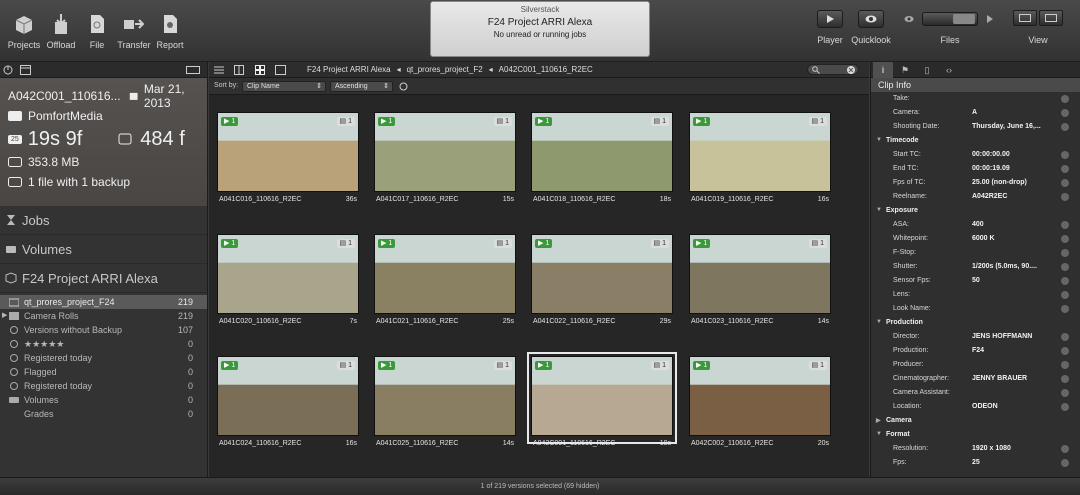 Image resolution: width=1080 pixels, height=495 pixels. I want to click on clip-thumbnail: ▶ 1 ▤ 1 A041C022_110616_R2EC 29s, so click(602, 279).